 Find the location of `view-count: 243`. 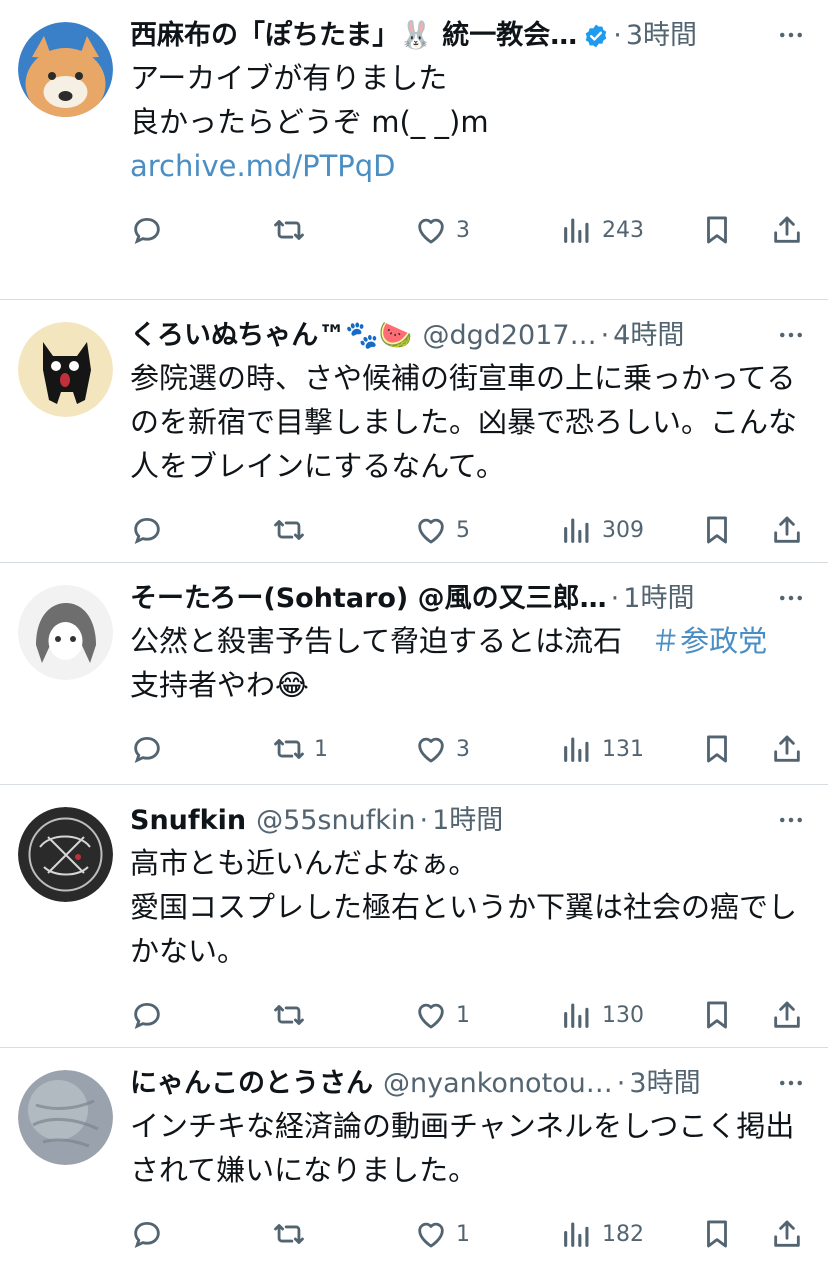

view-count: 243 is located at coordinates (623, 230).